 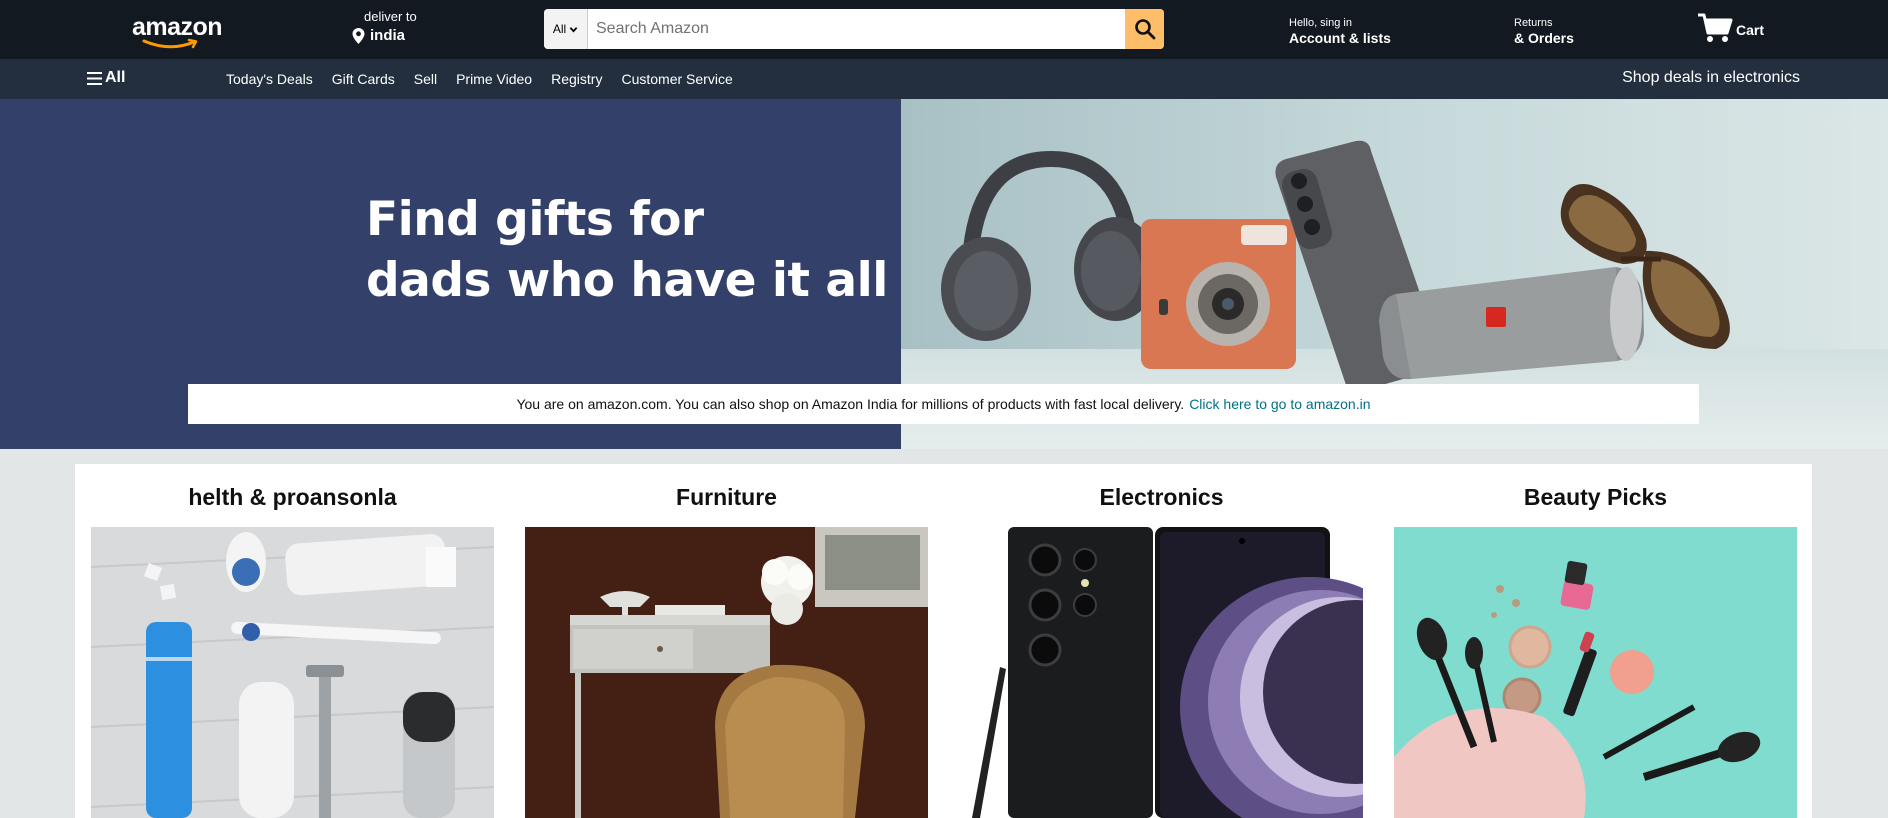 I want to click on logo-smile-icon, so click(x=170, y=43).